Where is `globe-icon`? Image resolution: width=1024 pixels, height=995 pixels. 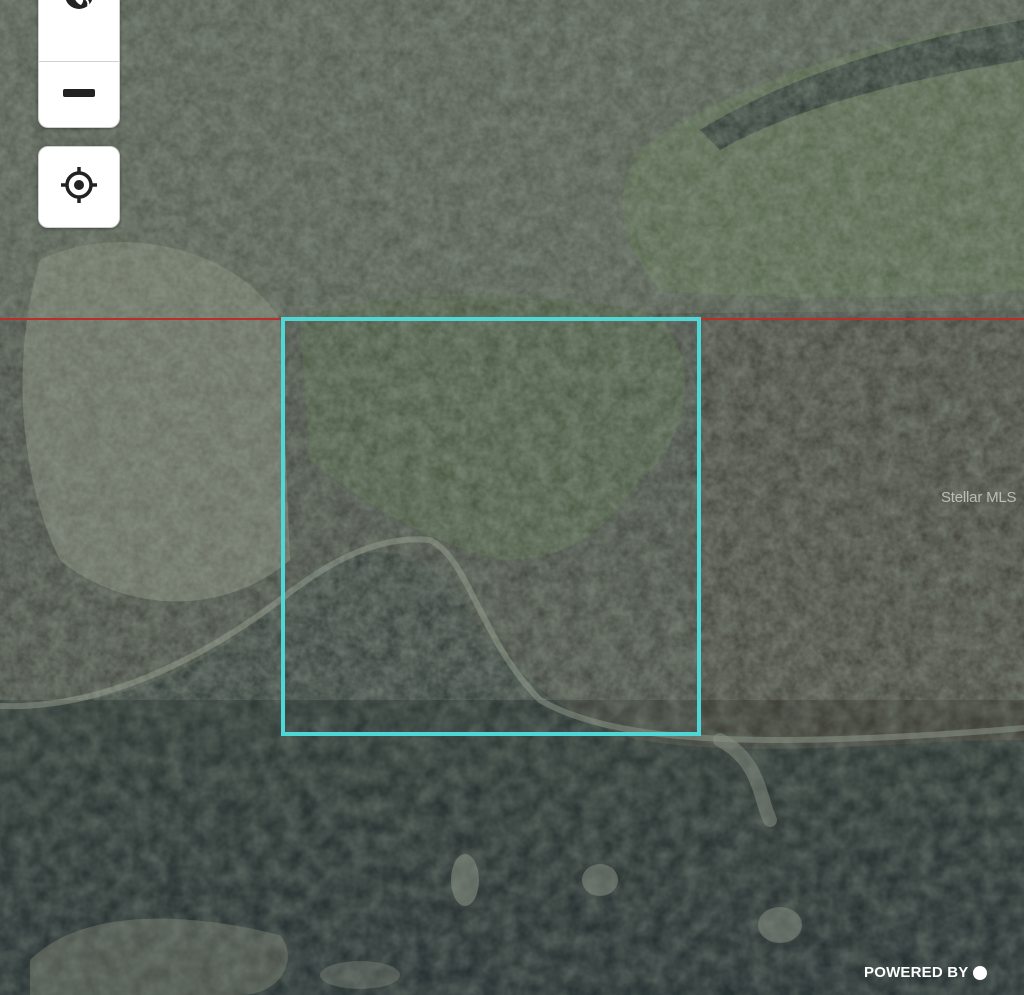
globe-icon is located at coordinates (79, 14).